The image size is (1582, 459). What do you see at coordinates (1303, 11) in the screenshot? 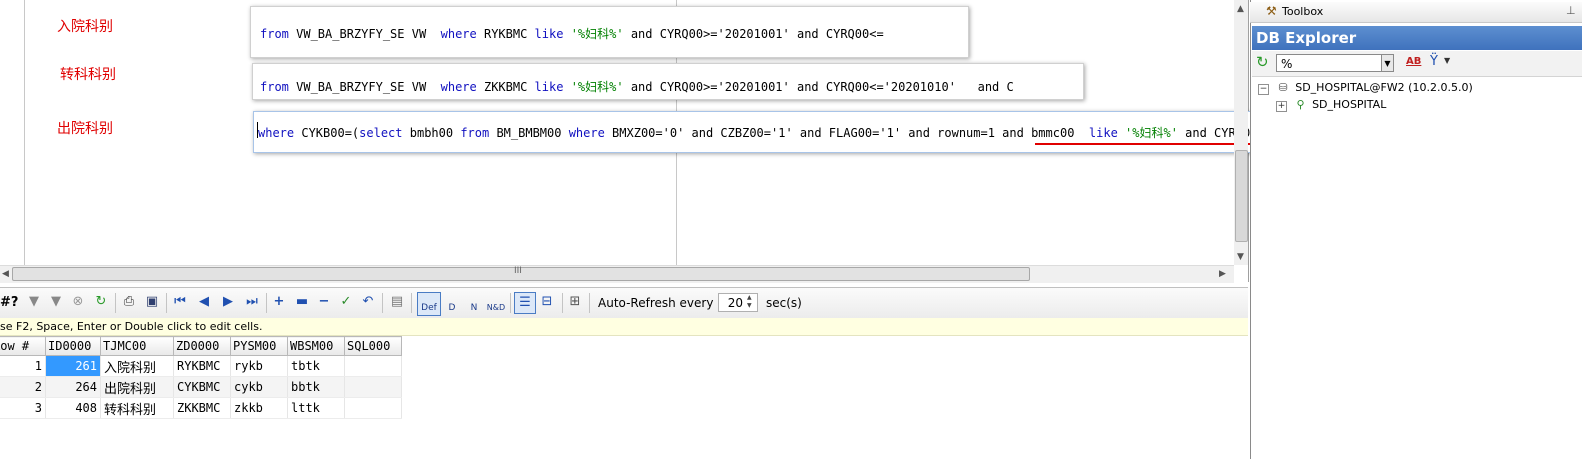
I see `toolbox-title: Toolbox` at bounding box center [1303, 11].